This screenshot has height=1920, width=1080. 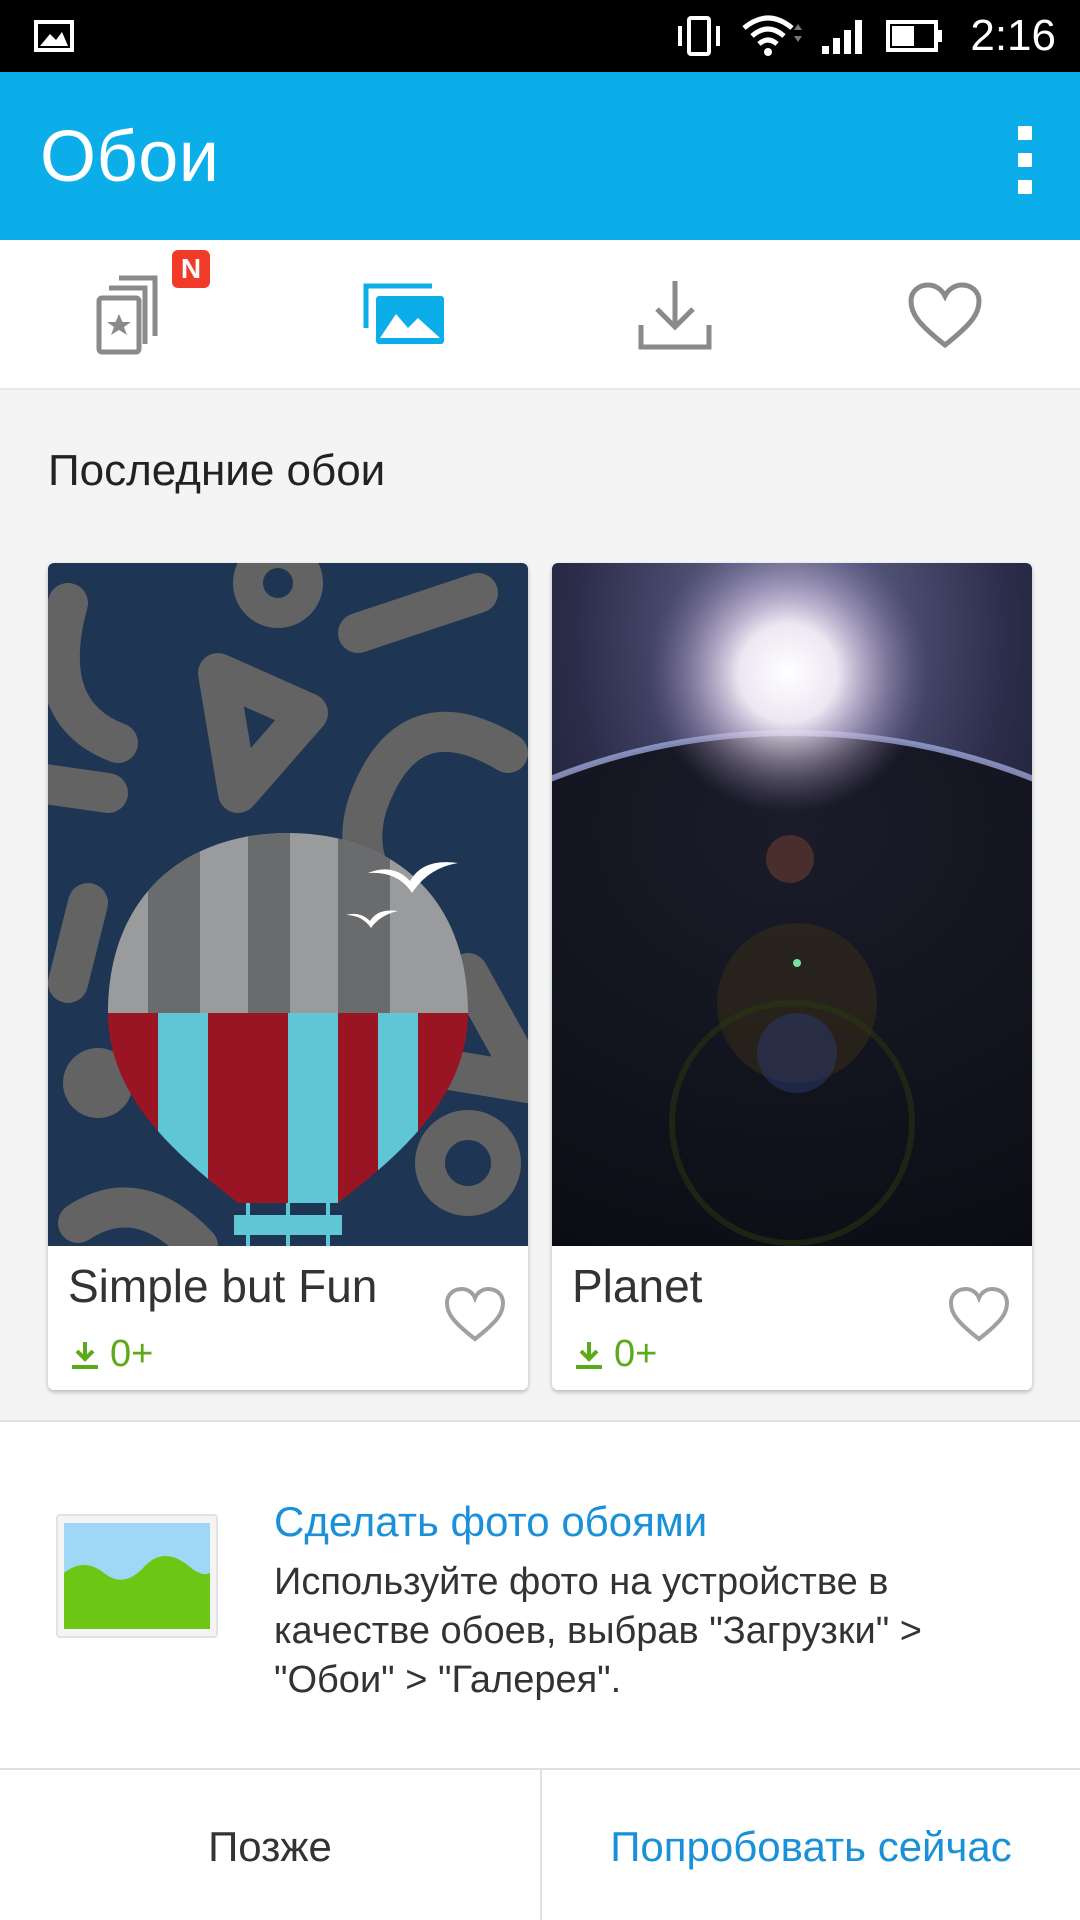 I want to click on prompt-actions: Позже Попробовать сейчас, so click(x=540, y=1844).